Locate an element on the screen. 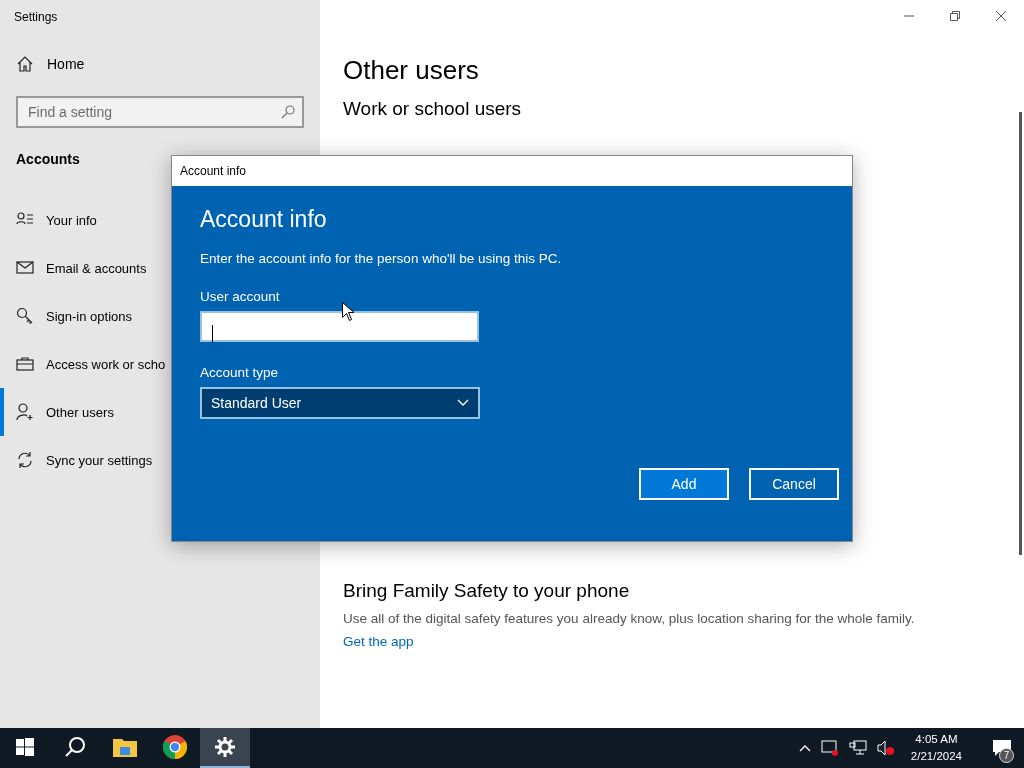 The width and height of the screenshot is (1024, 768). volume-muted-icon is located at coordinates (885, 748).